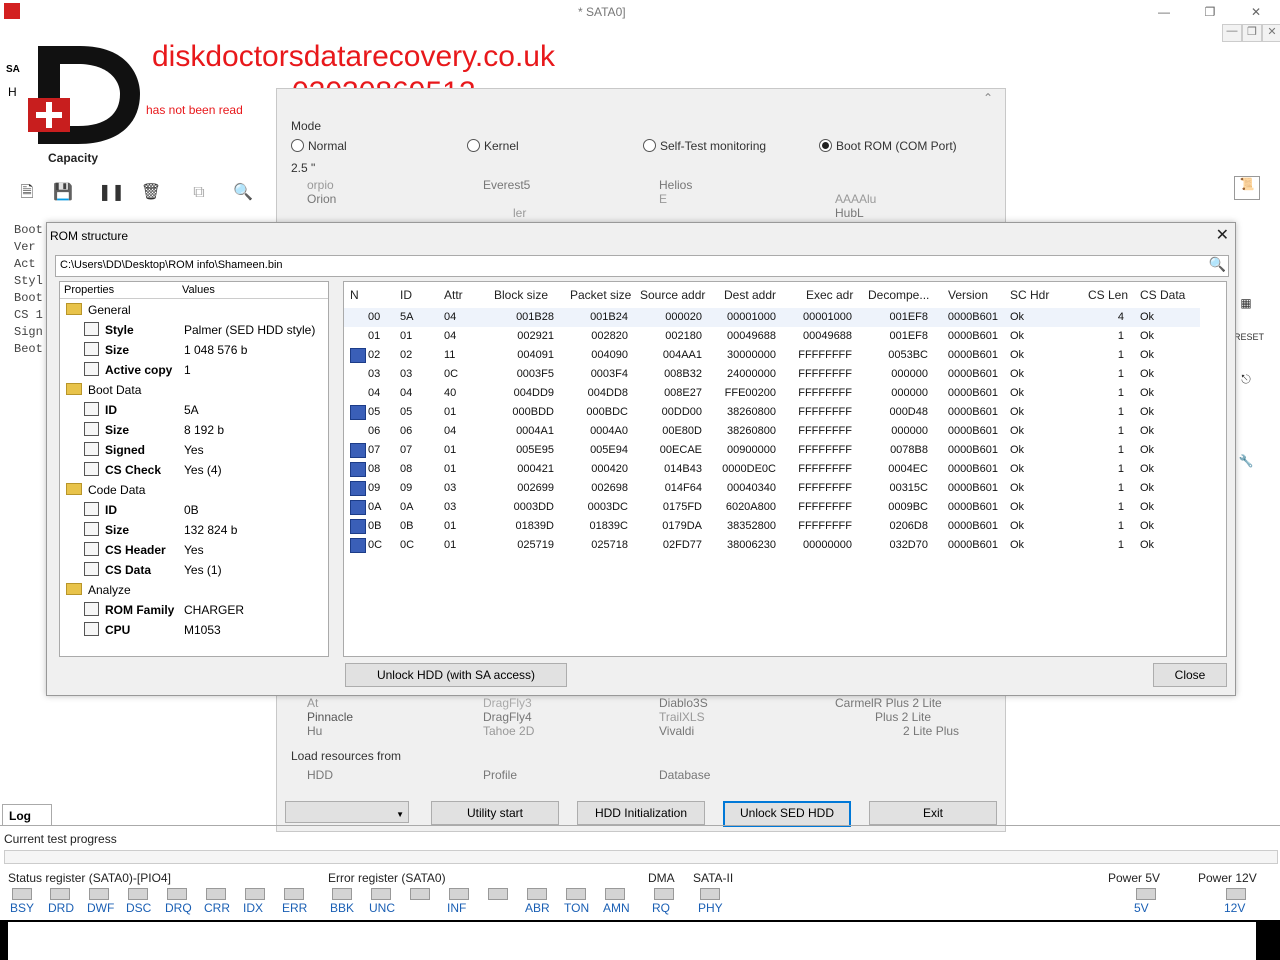 This screenshot has width=1280, height=960. What do you see at coordinates (909, 393) in the screenshot?
I see `table-cell: 000000` at bounding box center [909, 393].